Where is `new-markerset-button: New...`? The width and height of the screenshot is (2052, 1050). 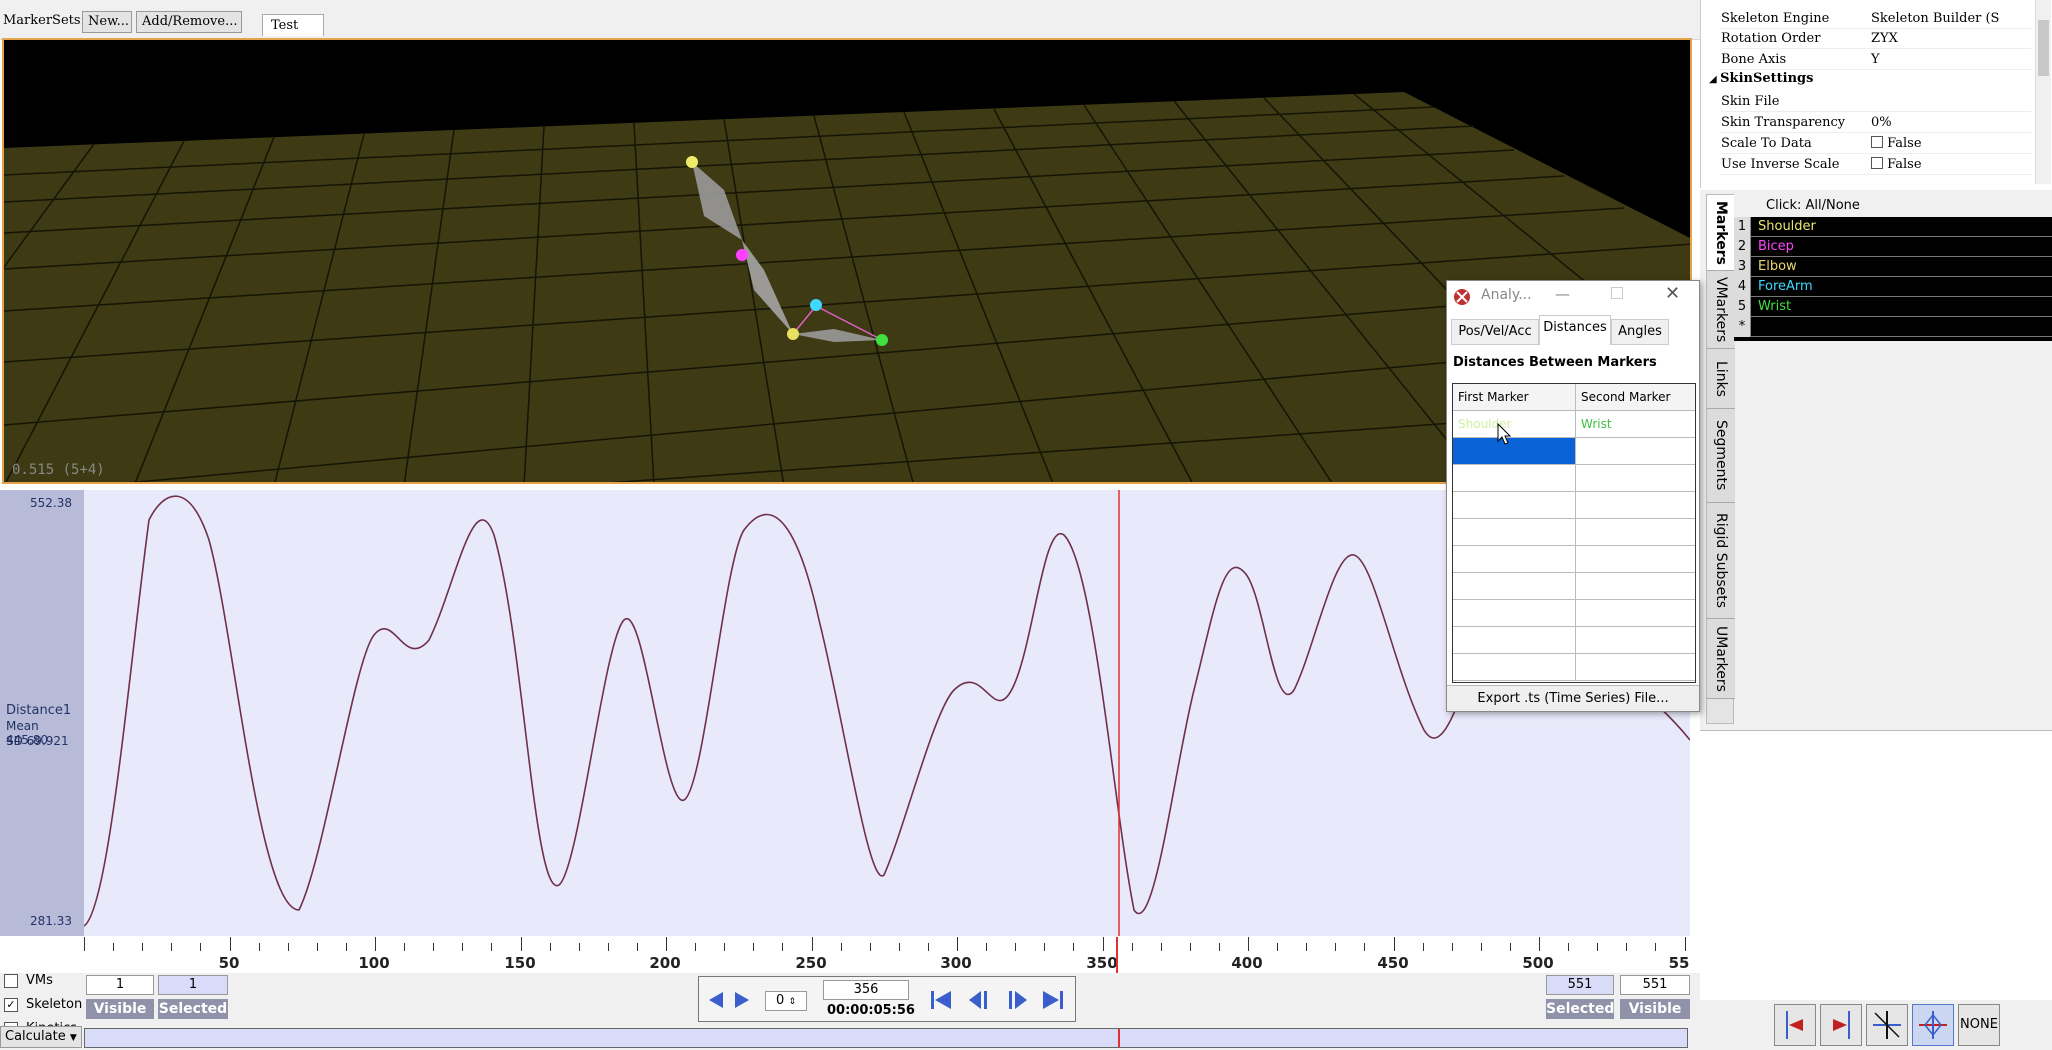
new-markerset-button: New... is located at coordinates (107, 22).